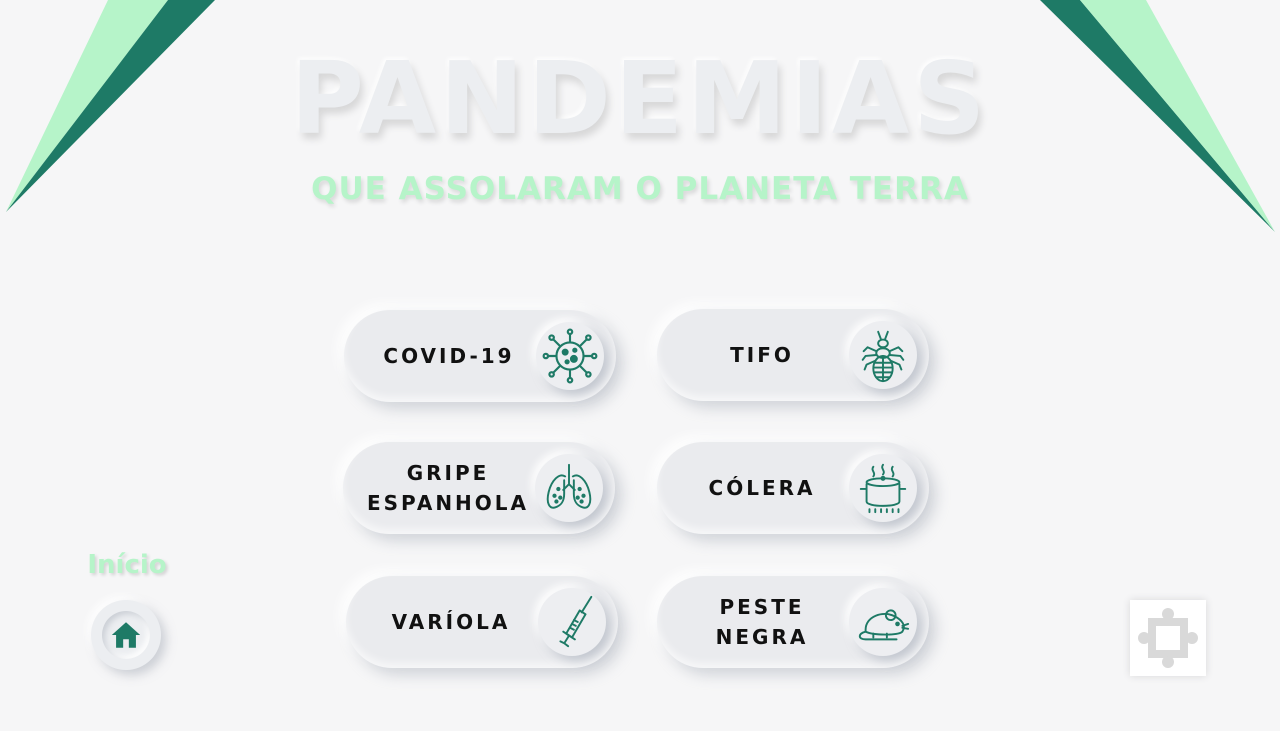 The height and width of the screenshot is (731, 1280). What do you see at coordinates (572, 622) in the screenshot?
I see `syringe-icon` at bounding box center [572, 622].